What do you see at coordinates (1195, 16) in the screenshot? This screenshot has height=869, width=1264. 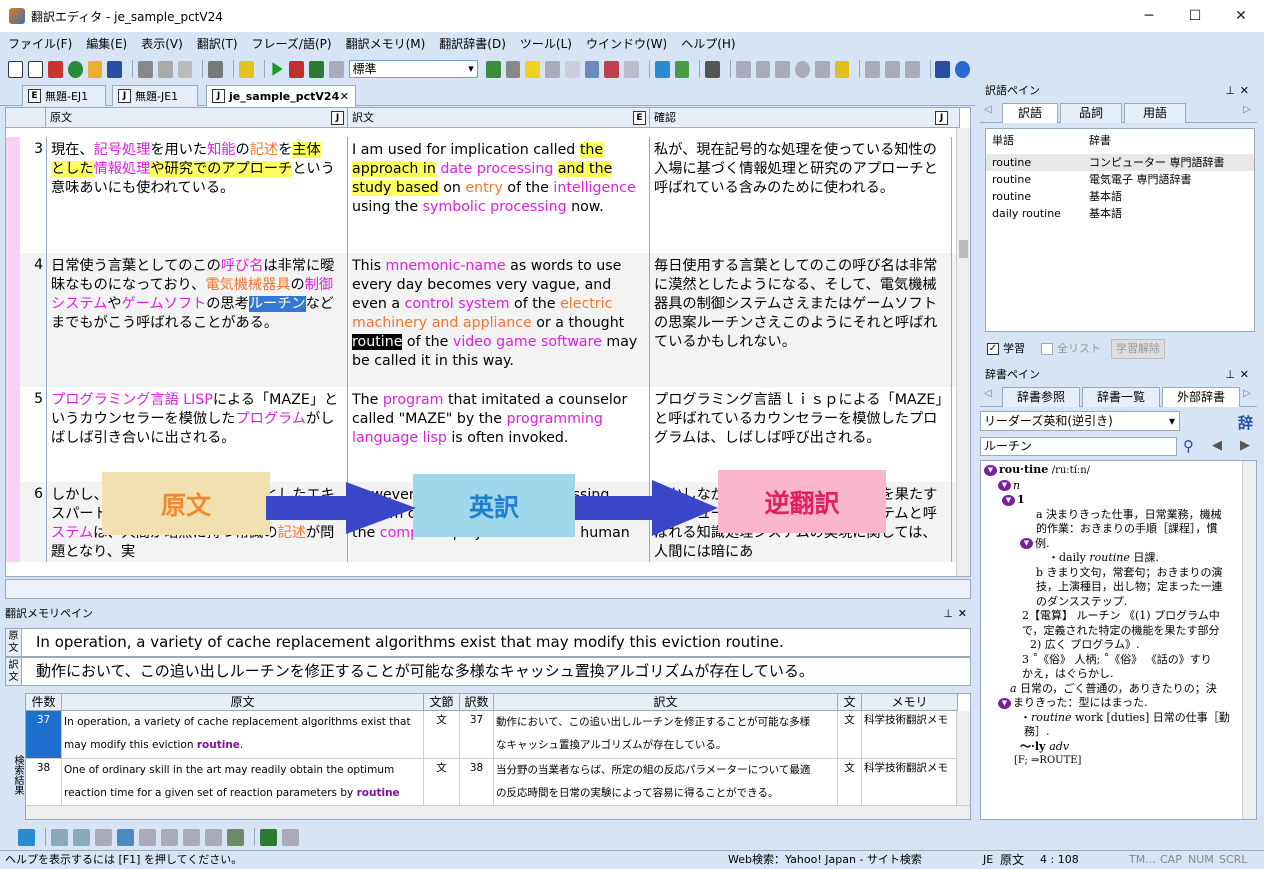 I see `maximize-button: ☐` at bounding box center [1195, 16].